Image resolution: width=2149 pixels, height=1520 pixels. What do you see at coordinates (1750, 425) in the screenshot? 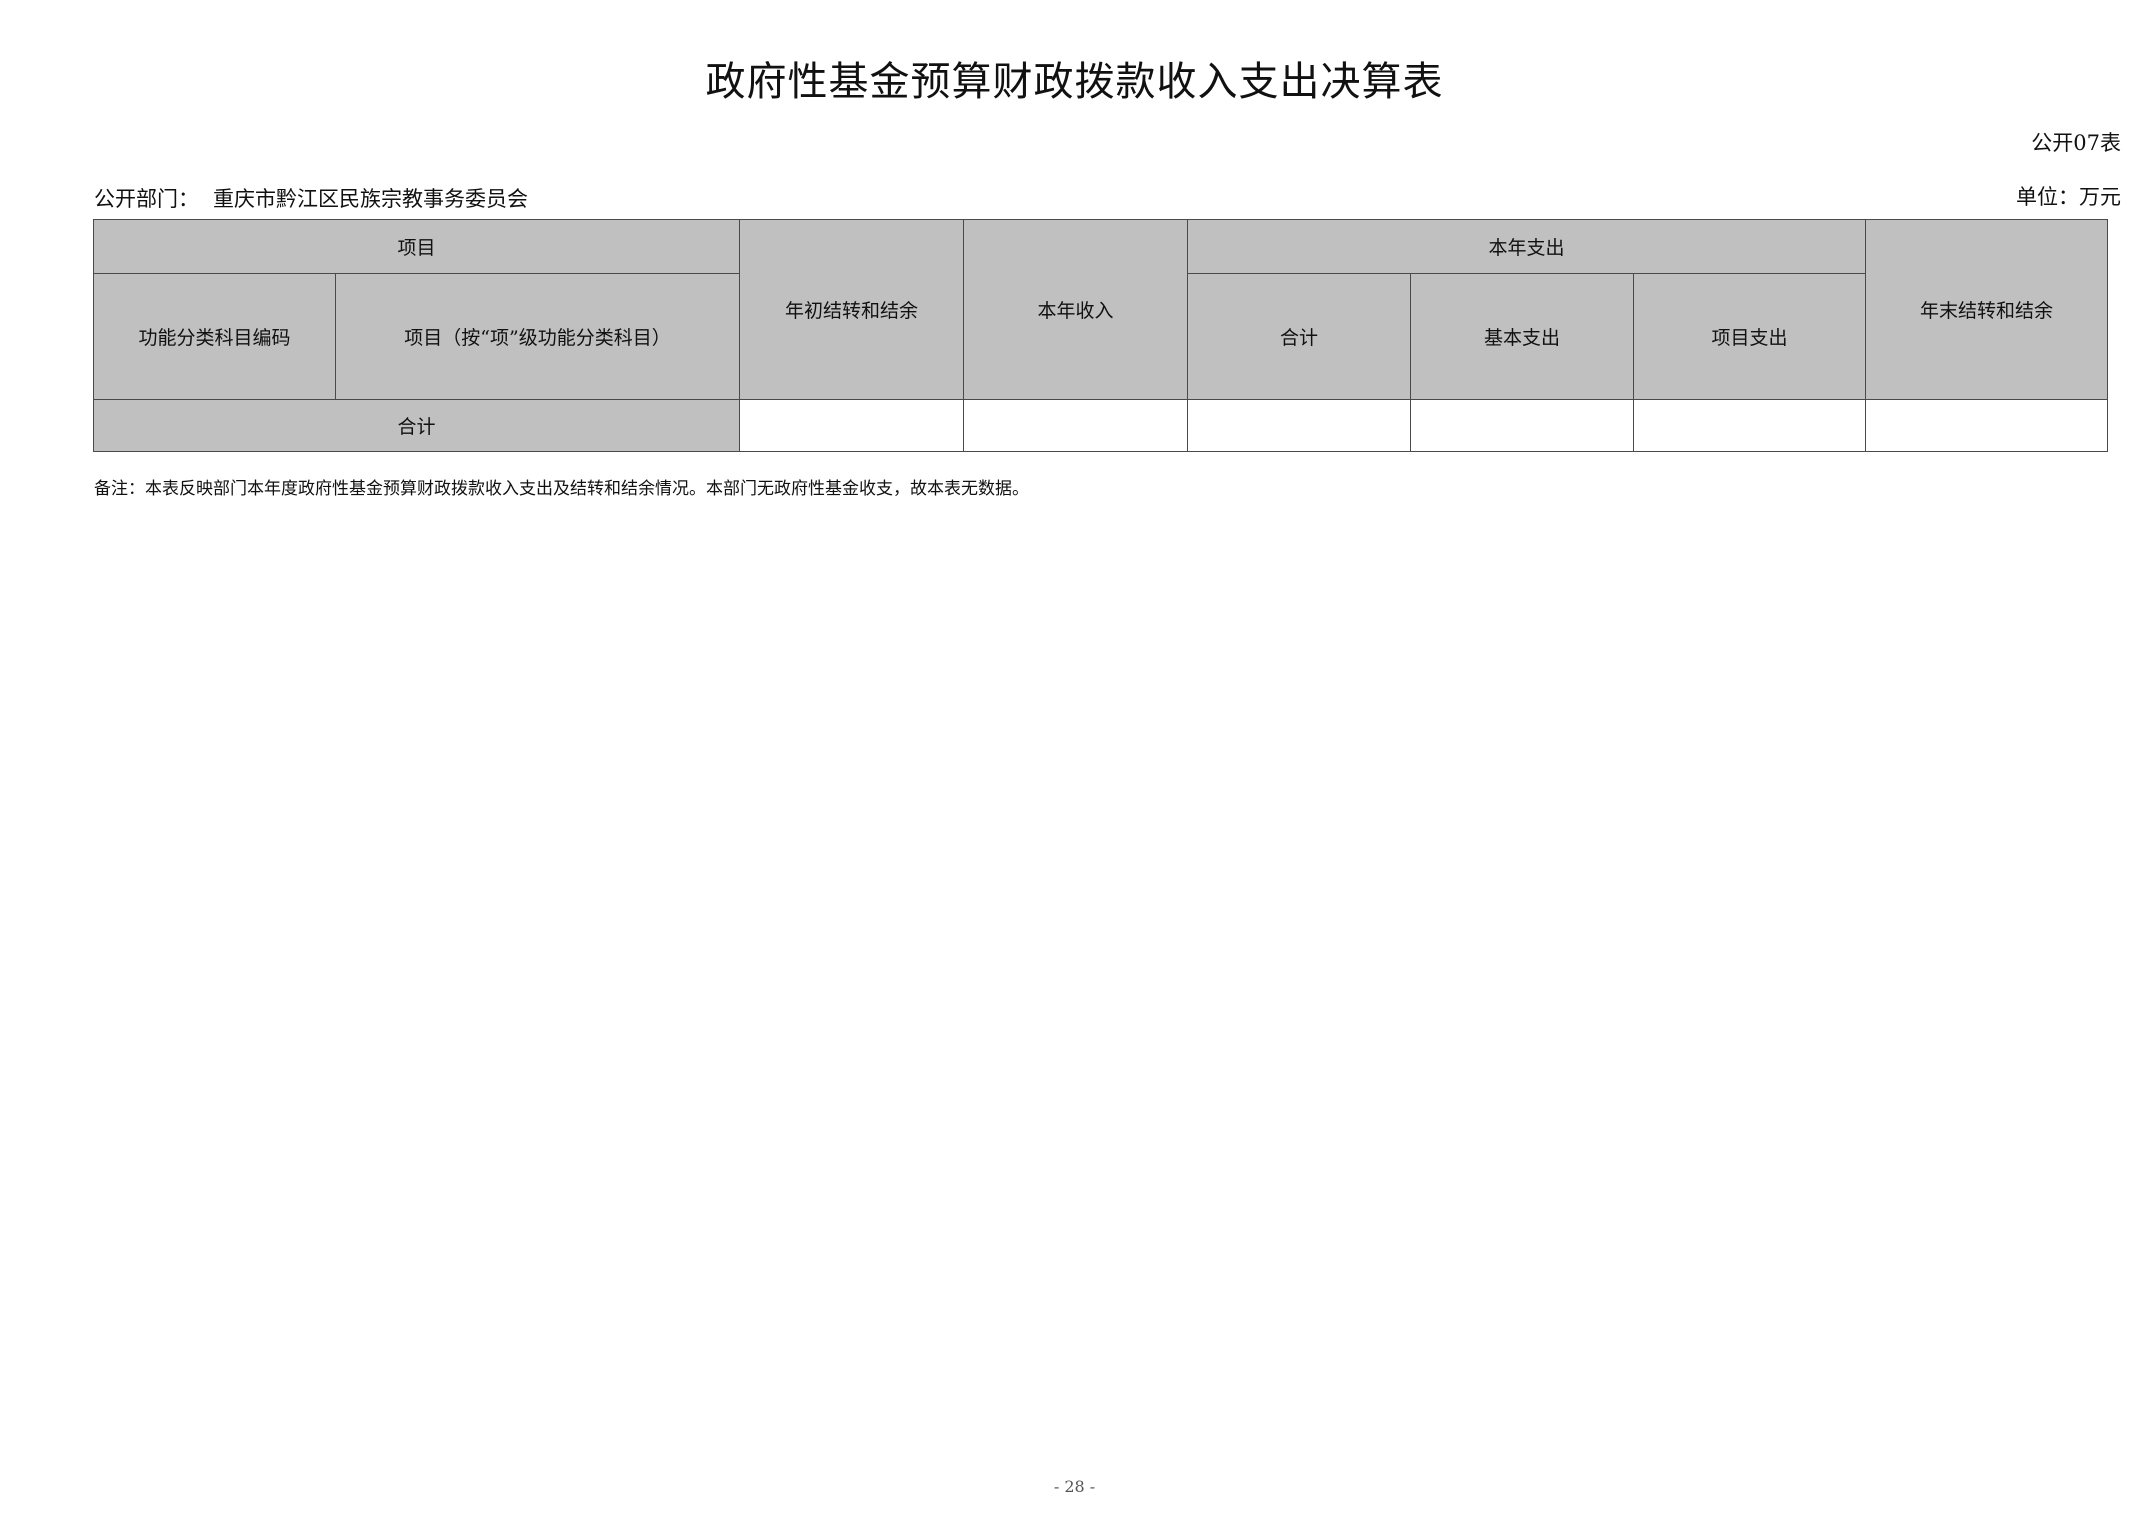
I see `total-project-expense` at bounding box center [1750, 425].